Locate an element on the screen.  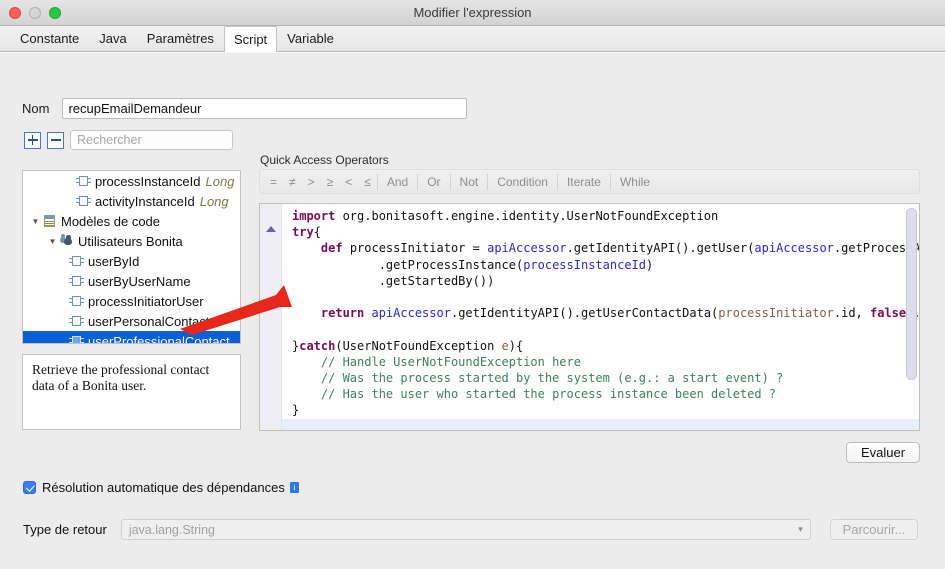
operator-iterate: Iterate is located at coordinates (584, 182).